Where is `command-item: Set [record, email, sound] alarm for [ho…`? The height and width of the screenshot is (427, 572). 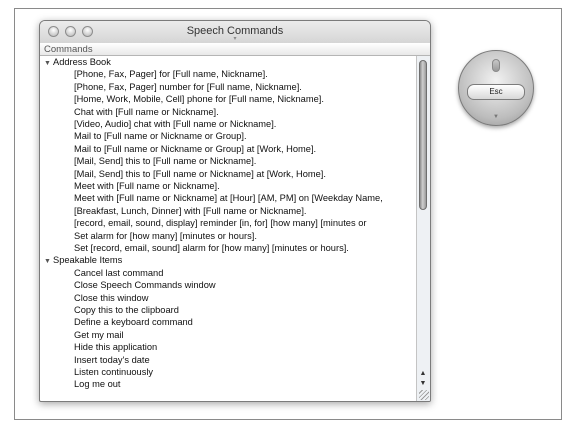
command-item: Set [record, email, sound] alarm for [ho… is located at coordinates (194, 248).